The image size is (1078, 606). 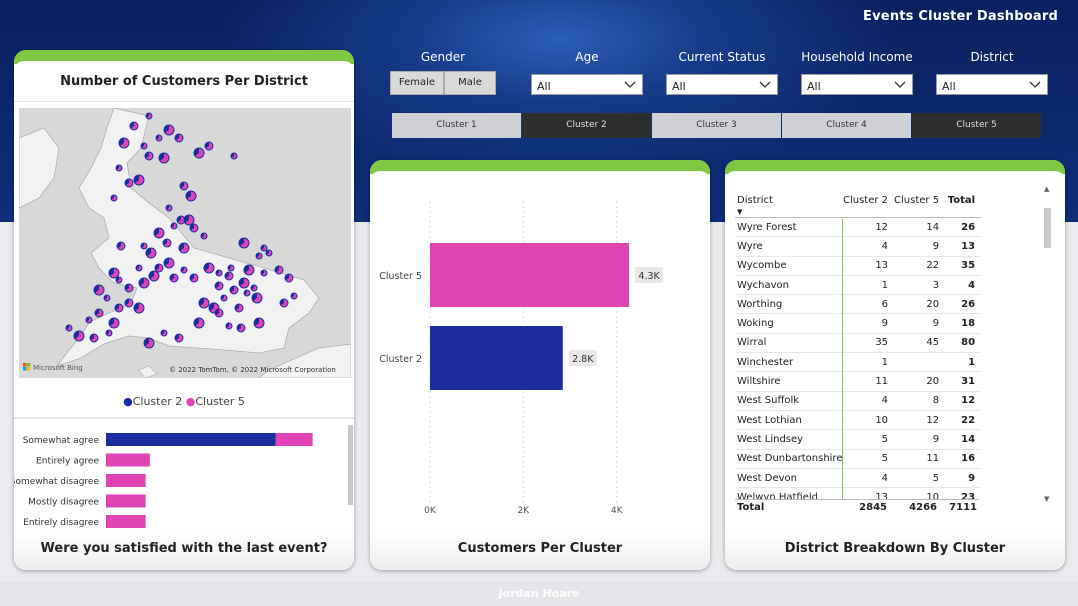 I want to click on table-row: West Lothian 10 12 22, so click(x=858, y=420).